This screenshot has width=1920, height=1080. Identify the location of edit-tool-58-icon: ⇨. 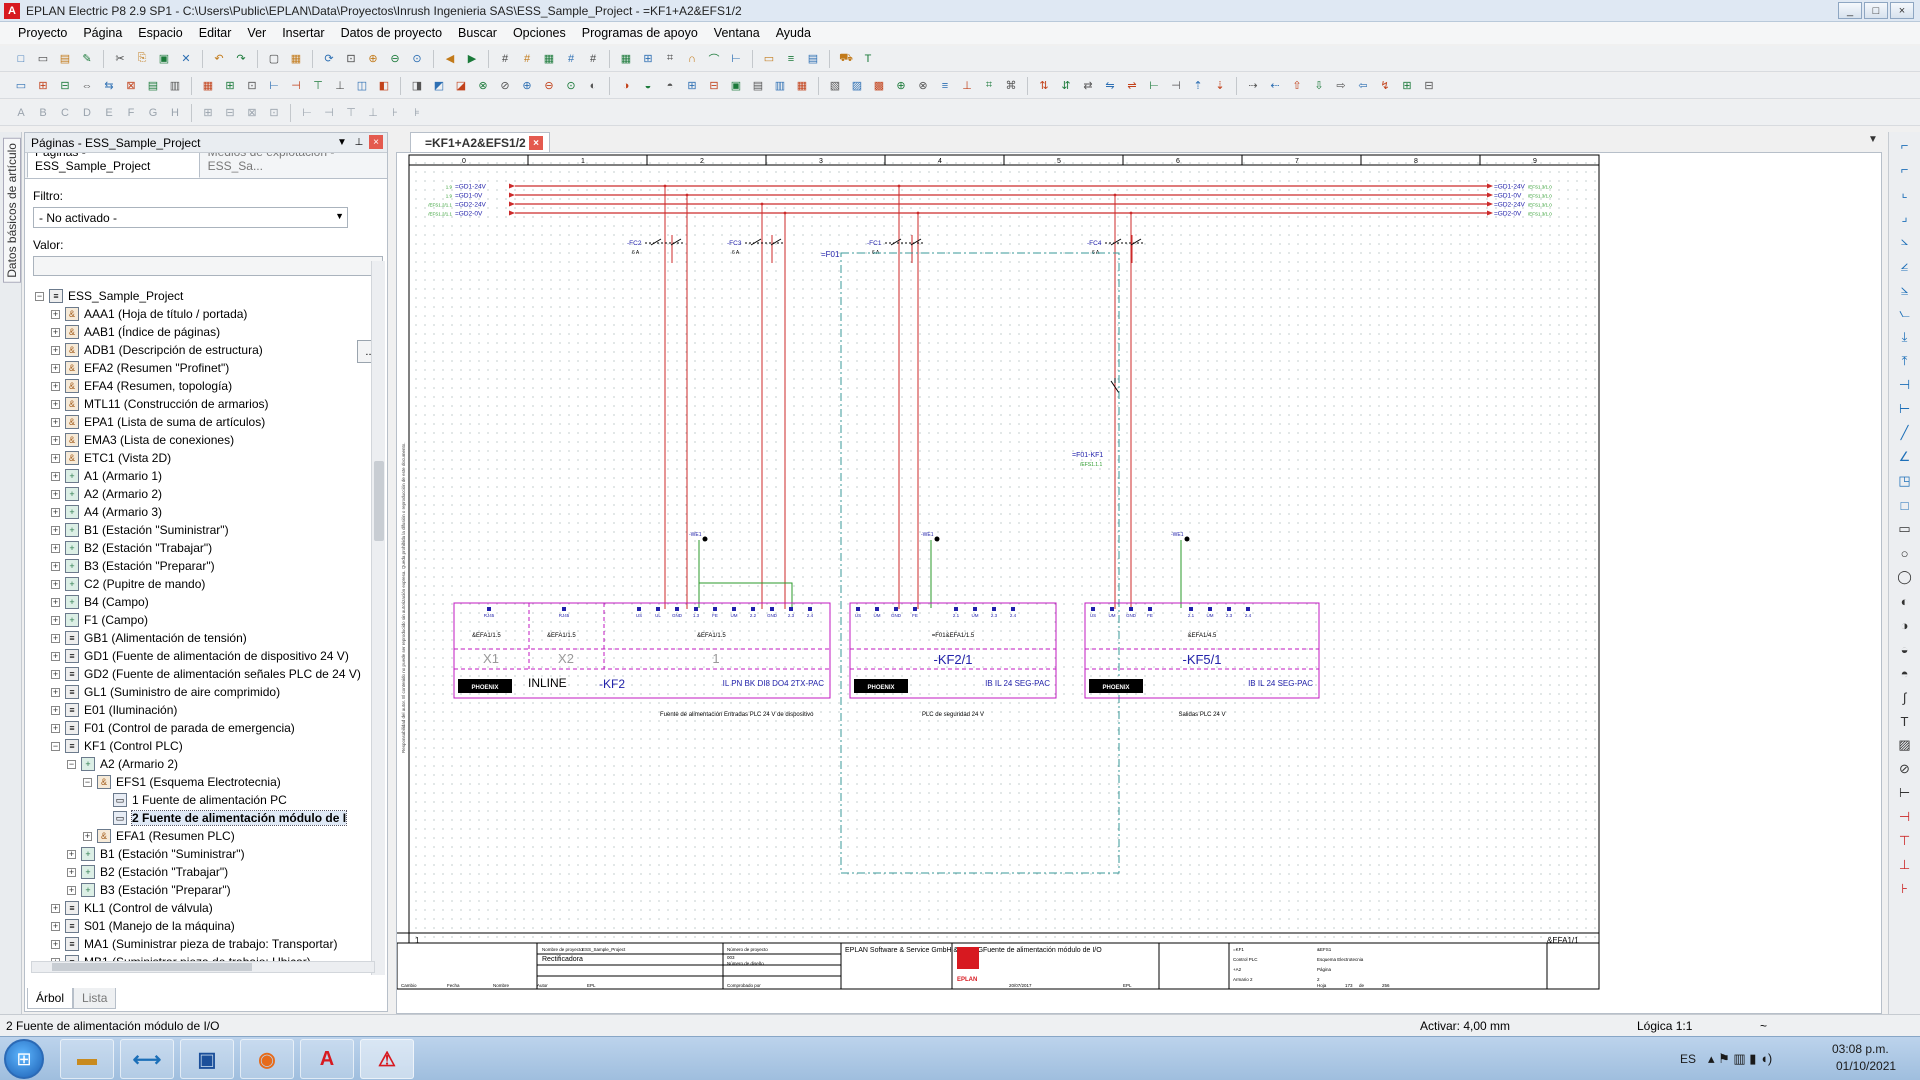
(1341, 86).